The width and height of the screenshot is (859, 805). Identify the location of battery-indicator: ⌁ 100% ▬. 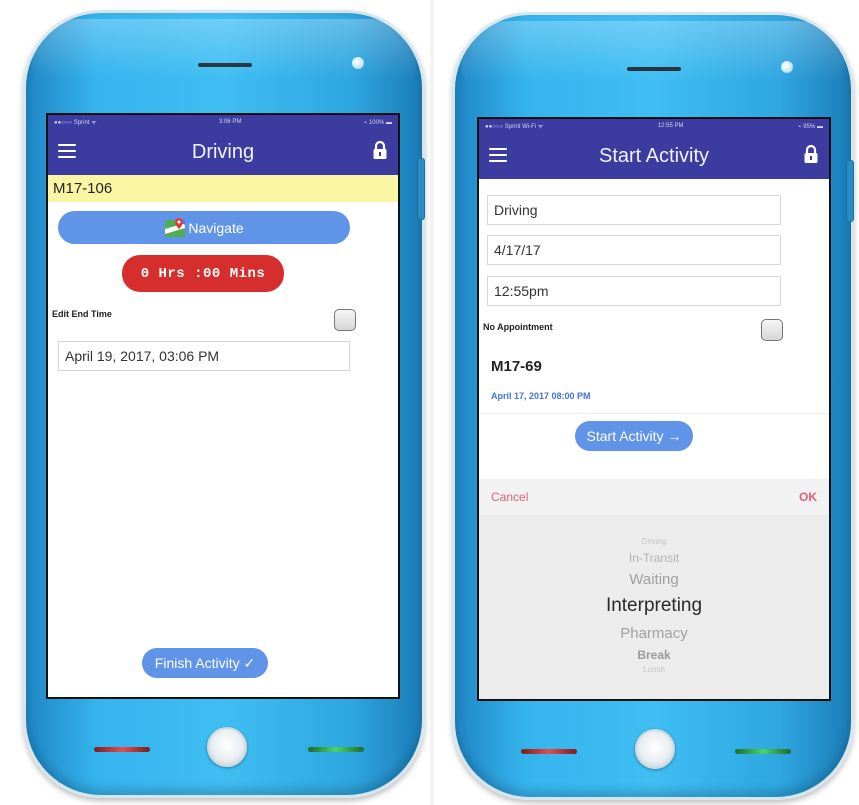
(377, 122).